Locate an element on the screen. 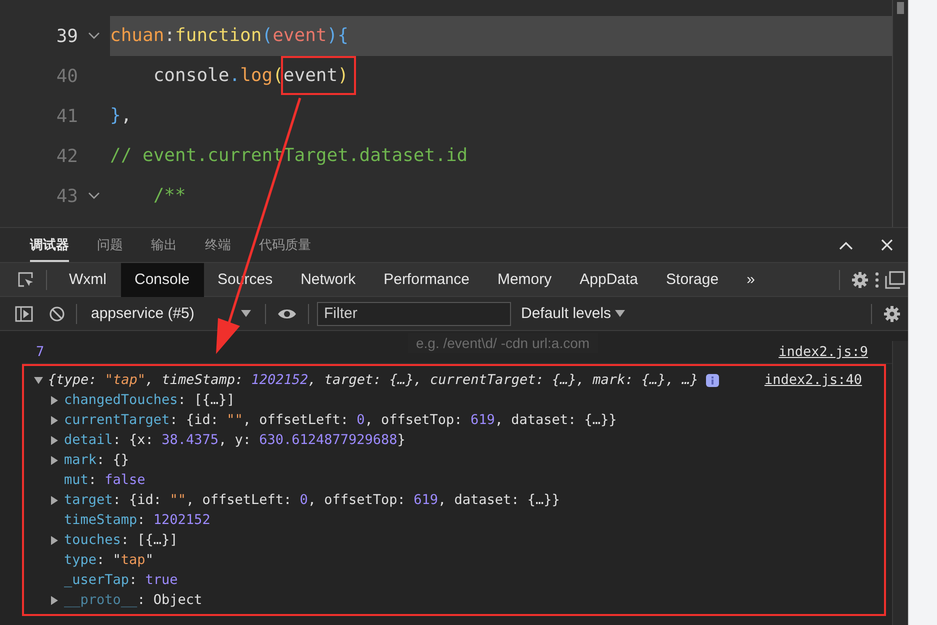  line-number: 41 is located at coordinates (66, 116).